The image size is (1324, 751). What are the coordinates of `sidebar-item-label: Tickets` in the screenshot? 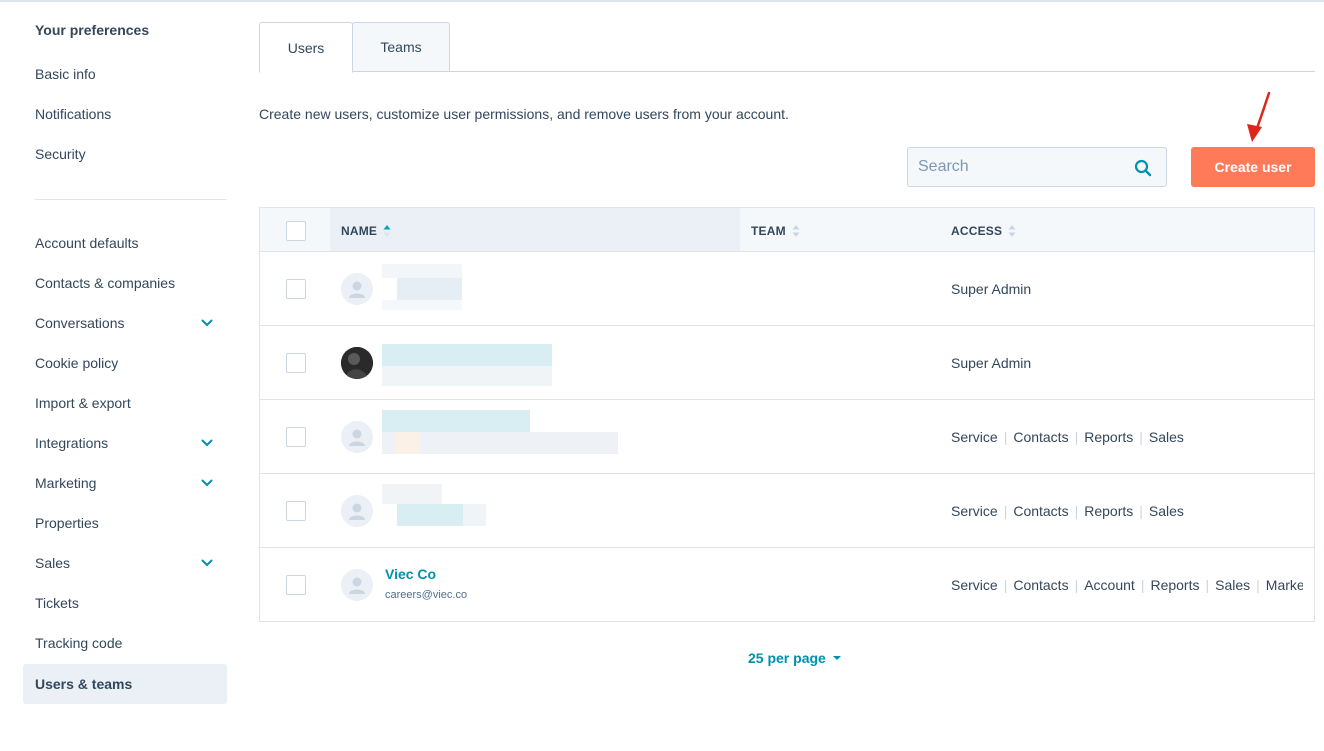 It's located at (57, 603).